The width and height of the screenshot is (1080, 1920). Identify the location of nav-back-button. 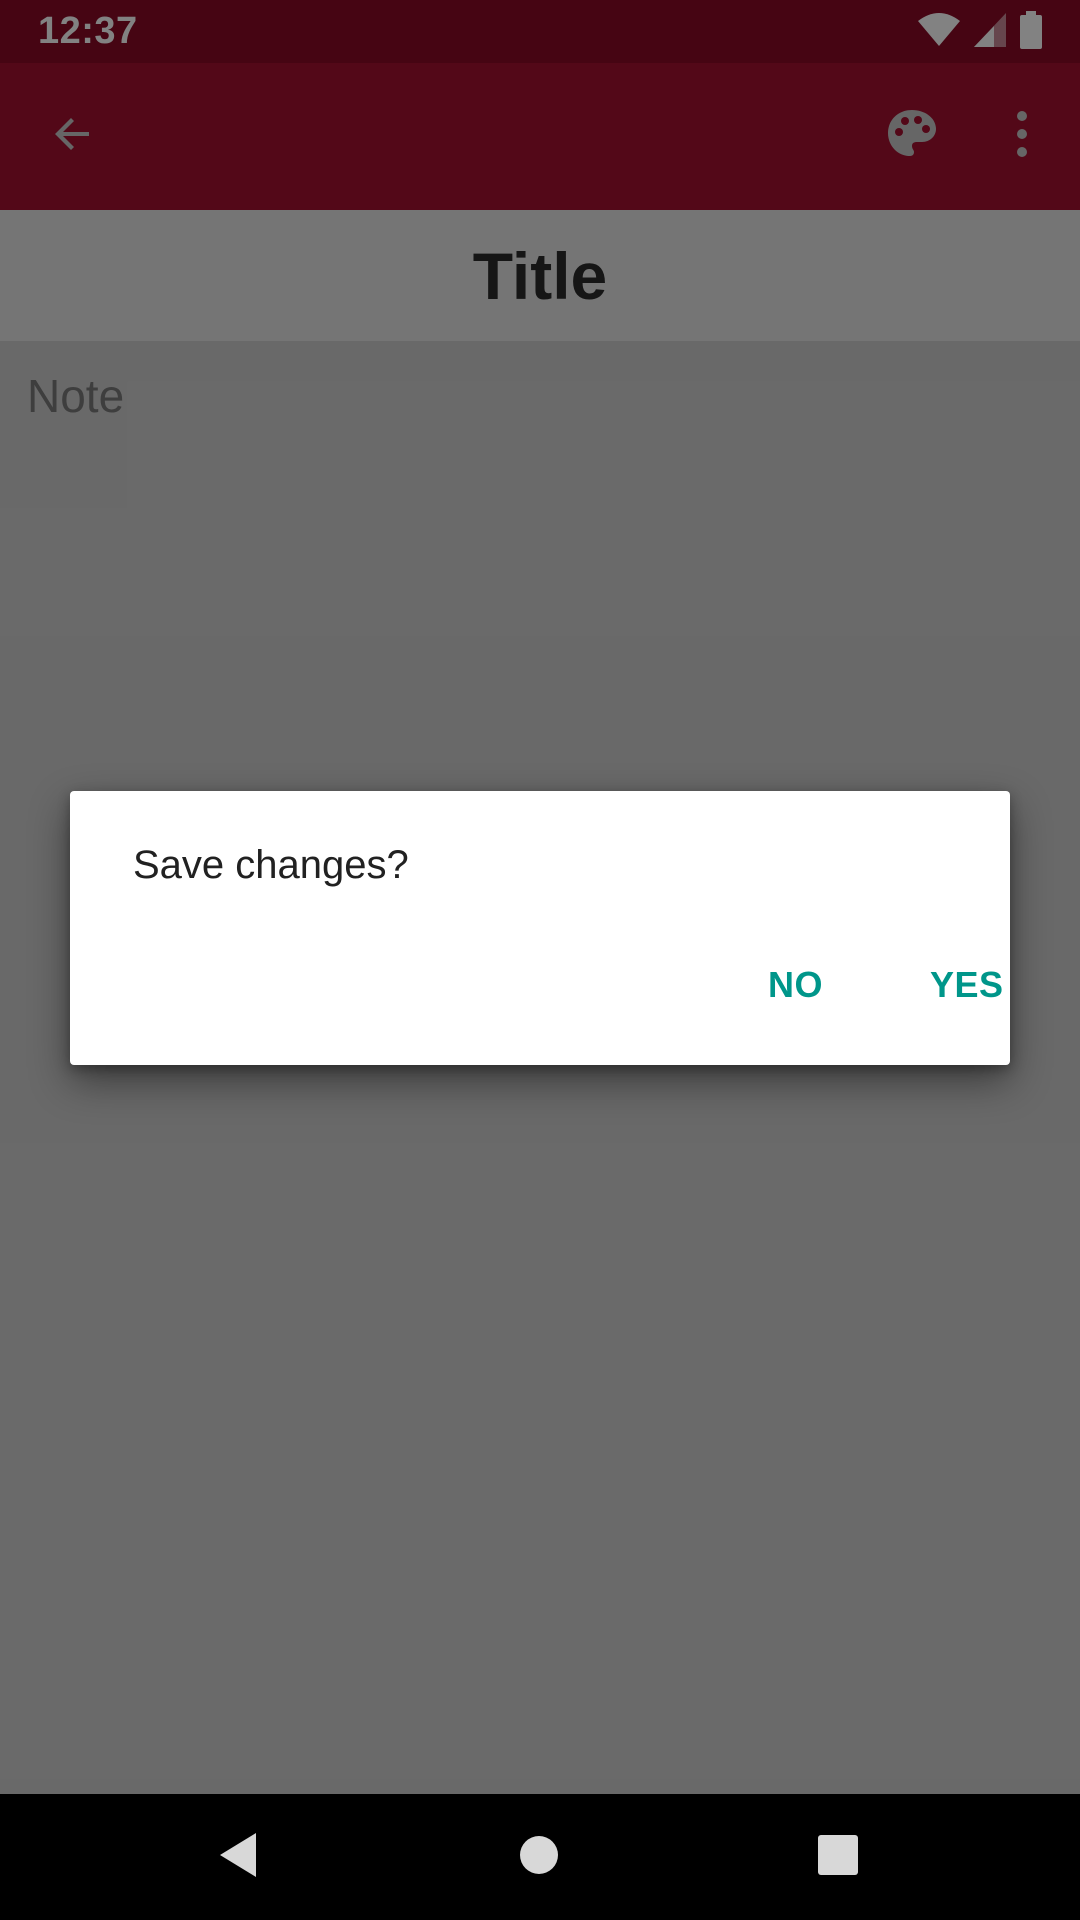
(238, 1857).